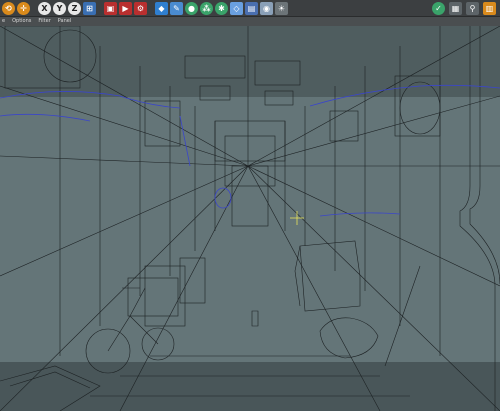 The height and width of the screenshot is (411, 500). I want to click on menu-item-view: e, so click(3, 21).